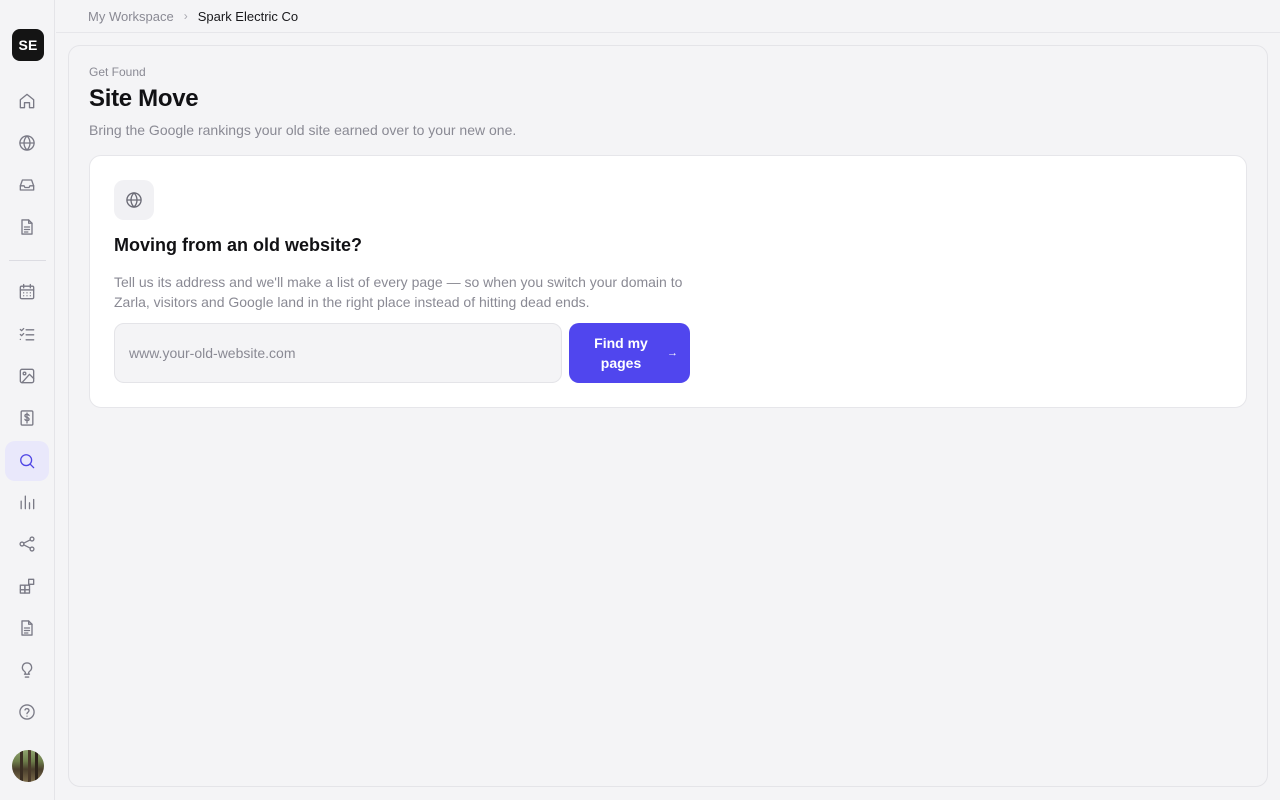  Describe the element at coordinates (144, 98) in the screenshot. I see `page-title: Site Move` at that location.